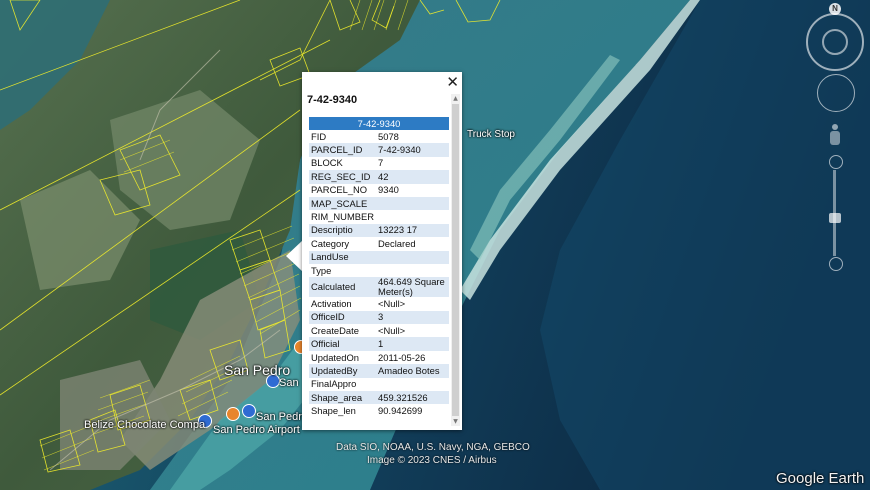 The width and height of the screenshot is (870, 490). Describe the element at coordinates (343, 398) in the screenshot. I see `attribute-key: Shape_area` at that location.